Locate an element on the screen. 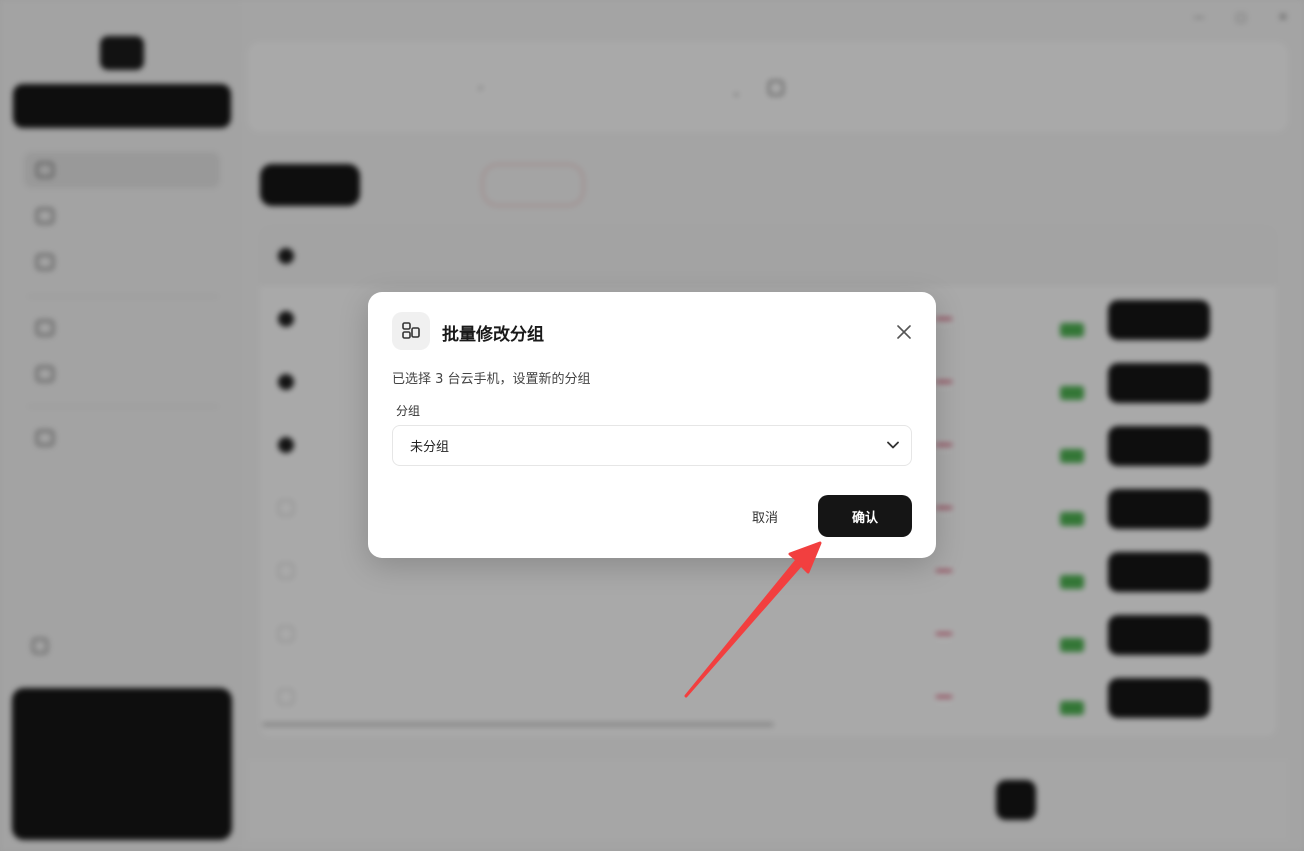 Image resolution: width=1304 pixels, height=851 pixels. group-edit-icon is located at coordinates (411, 331).